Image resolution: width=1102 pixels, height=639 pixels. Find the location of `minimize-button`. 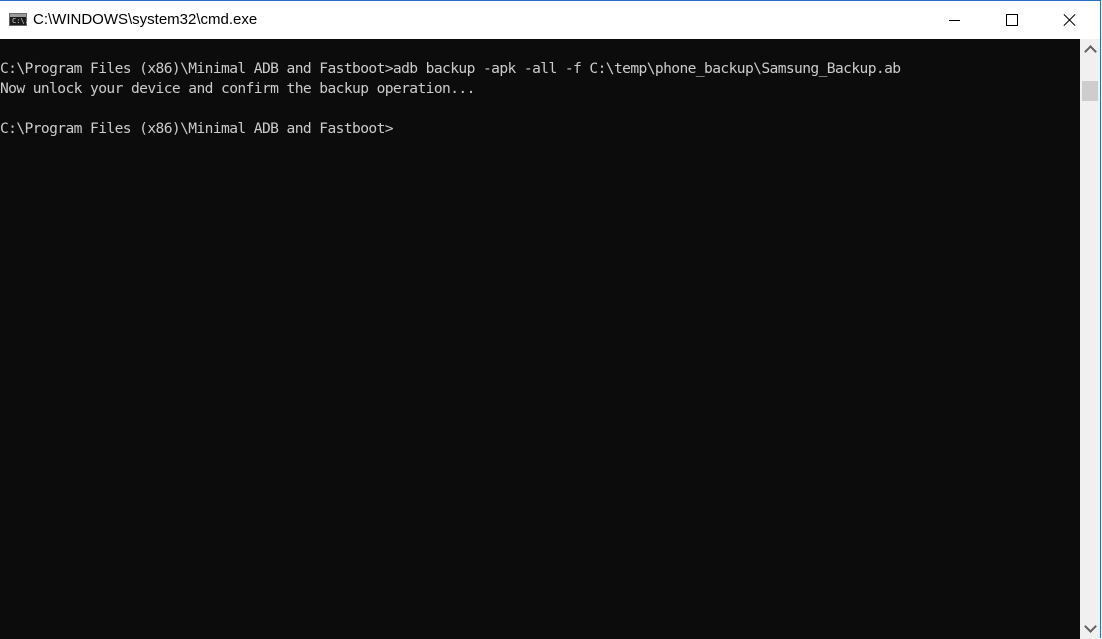

minimize-button is located at coordinates (954, 20).